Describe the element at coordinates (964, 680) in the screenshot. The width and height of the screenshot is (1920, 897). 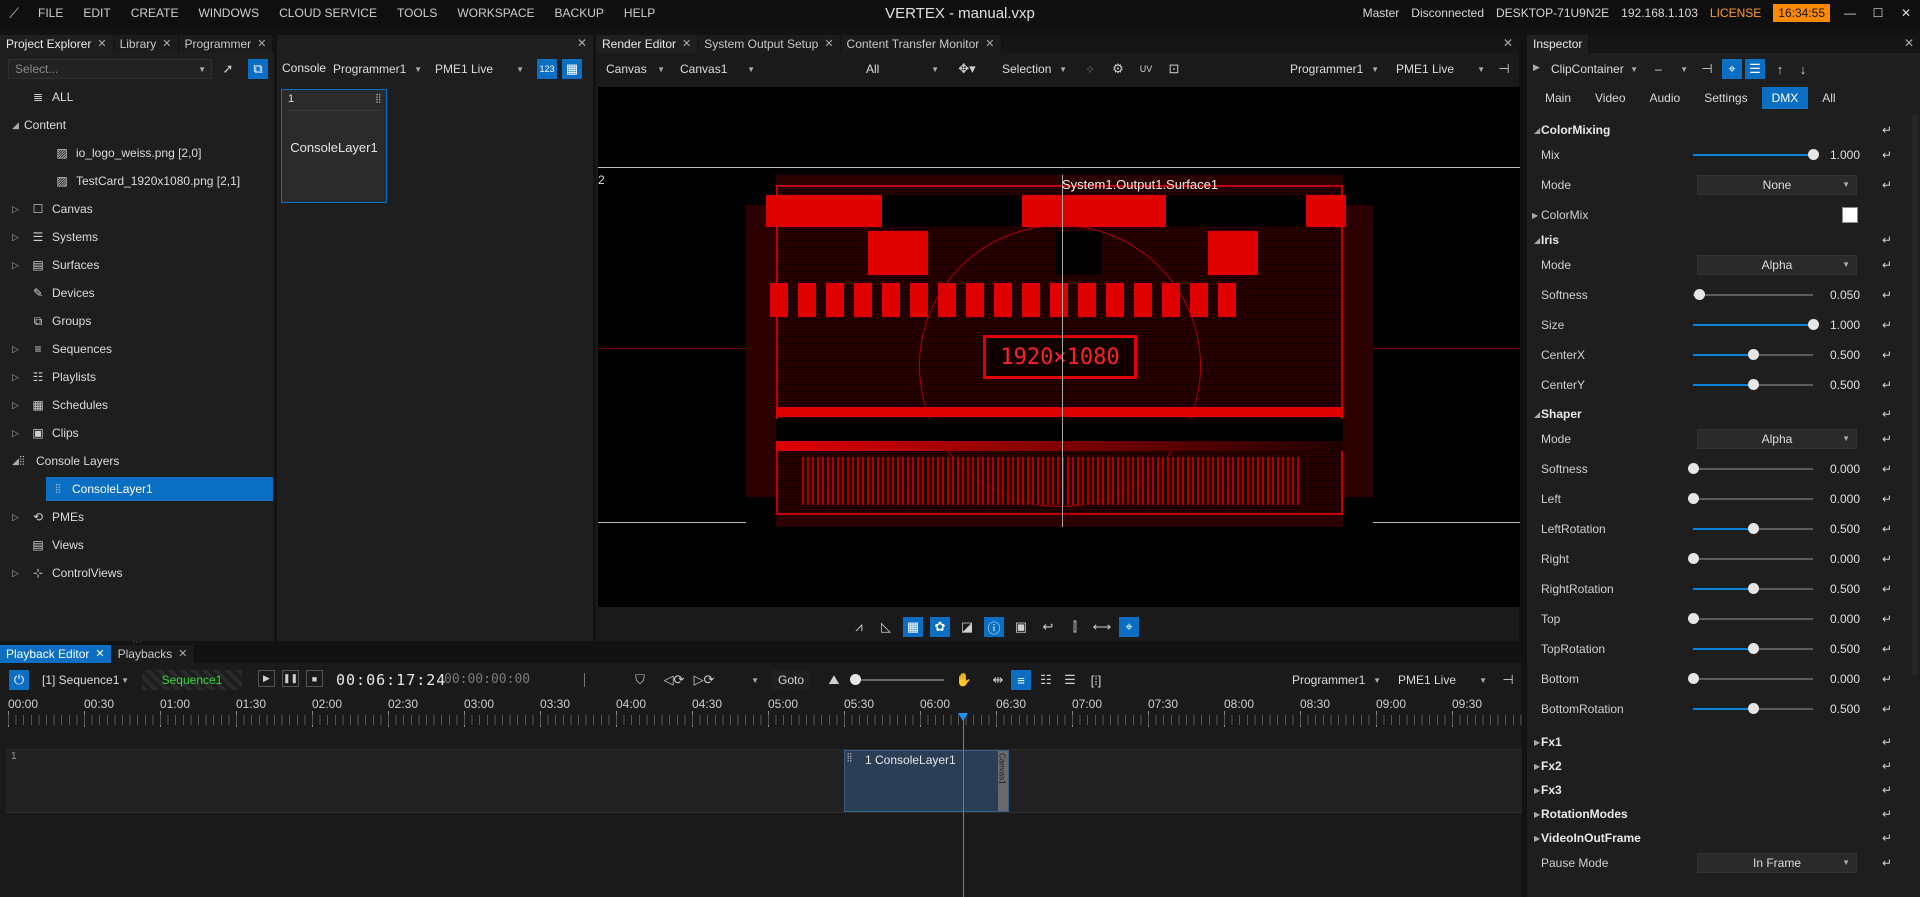
I see `hand-icon: ✋` at that location.